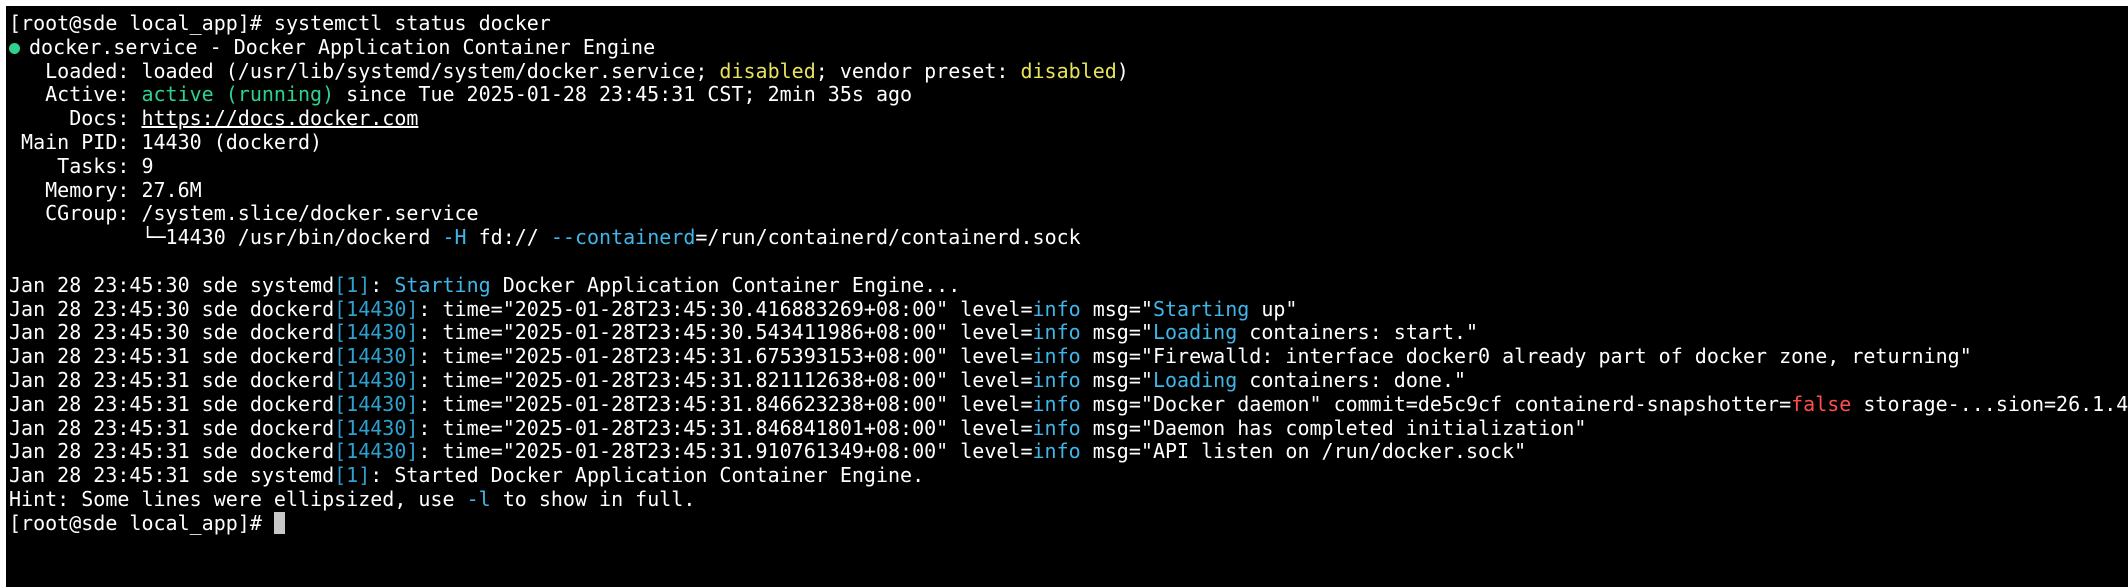 The height and width of the screenshot is (587, 2128). I want to click on cgroup-line: CGroup: /system.slice/docker.service, so click(244, 214).